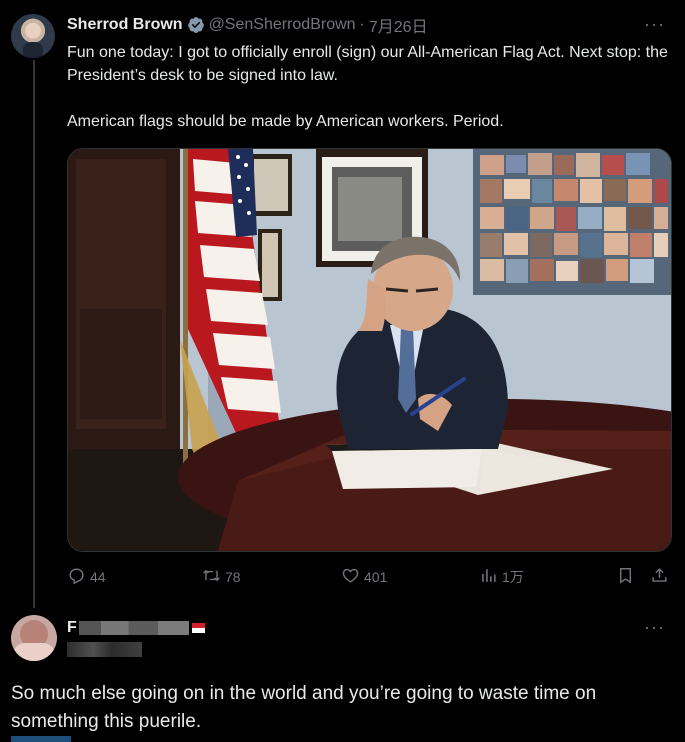 This screenshot has width=685, height=742. I want to click on views-button: 1万, so click(501, 577).